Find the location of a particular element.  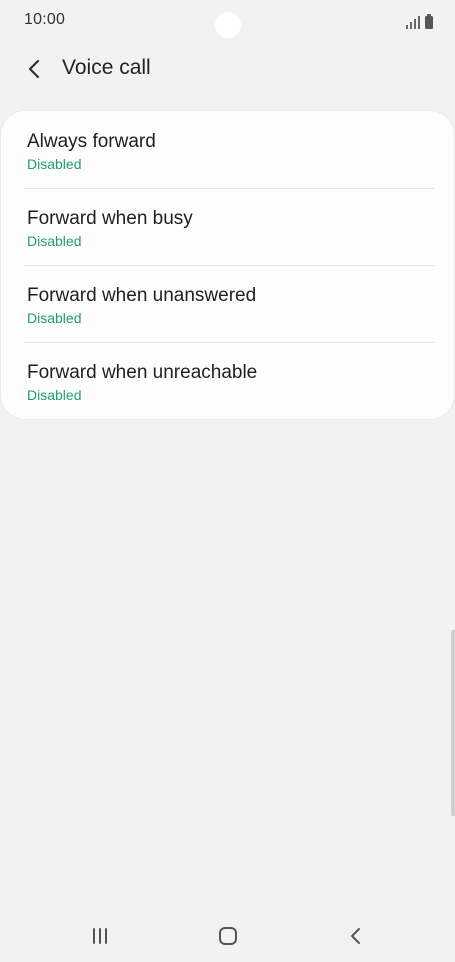

signal-icon is located at coordinates (413, 22).